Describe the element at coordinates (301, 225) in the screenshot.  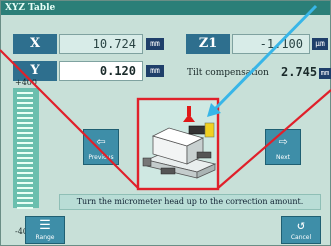
I see `cancel-icon: ↺` at that location.